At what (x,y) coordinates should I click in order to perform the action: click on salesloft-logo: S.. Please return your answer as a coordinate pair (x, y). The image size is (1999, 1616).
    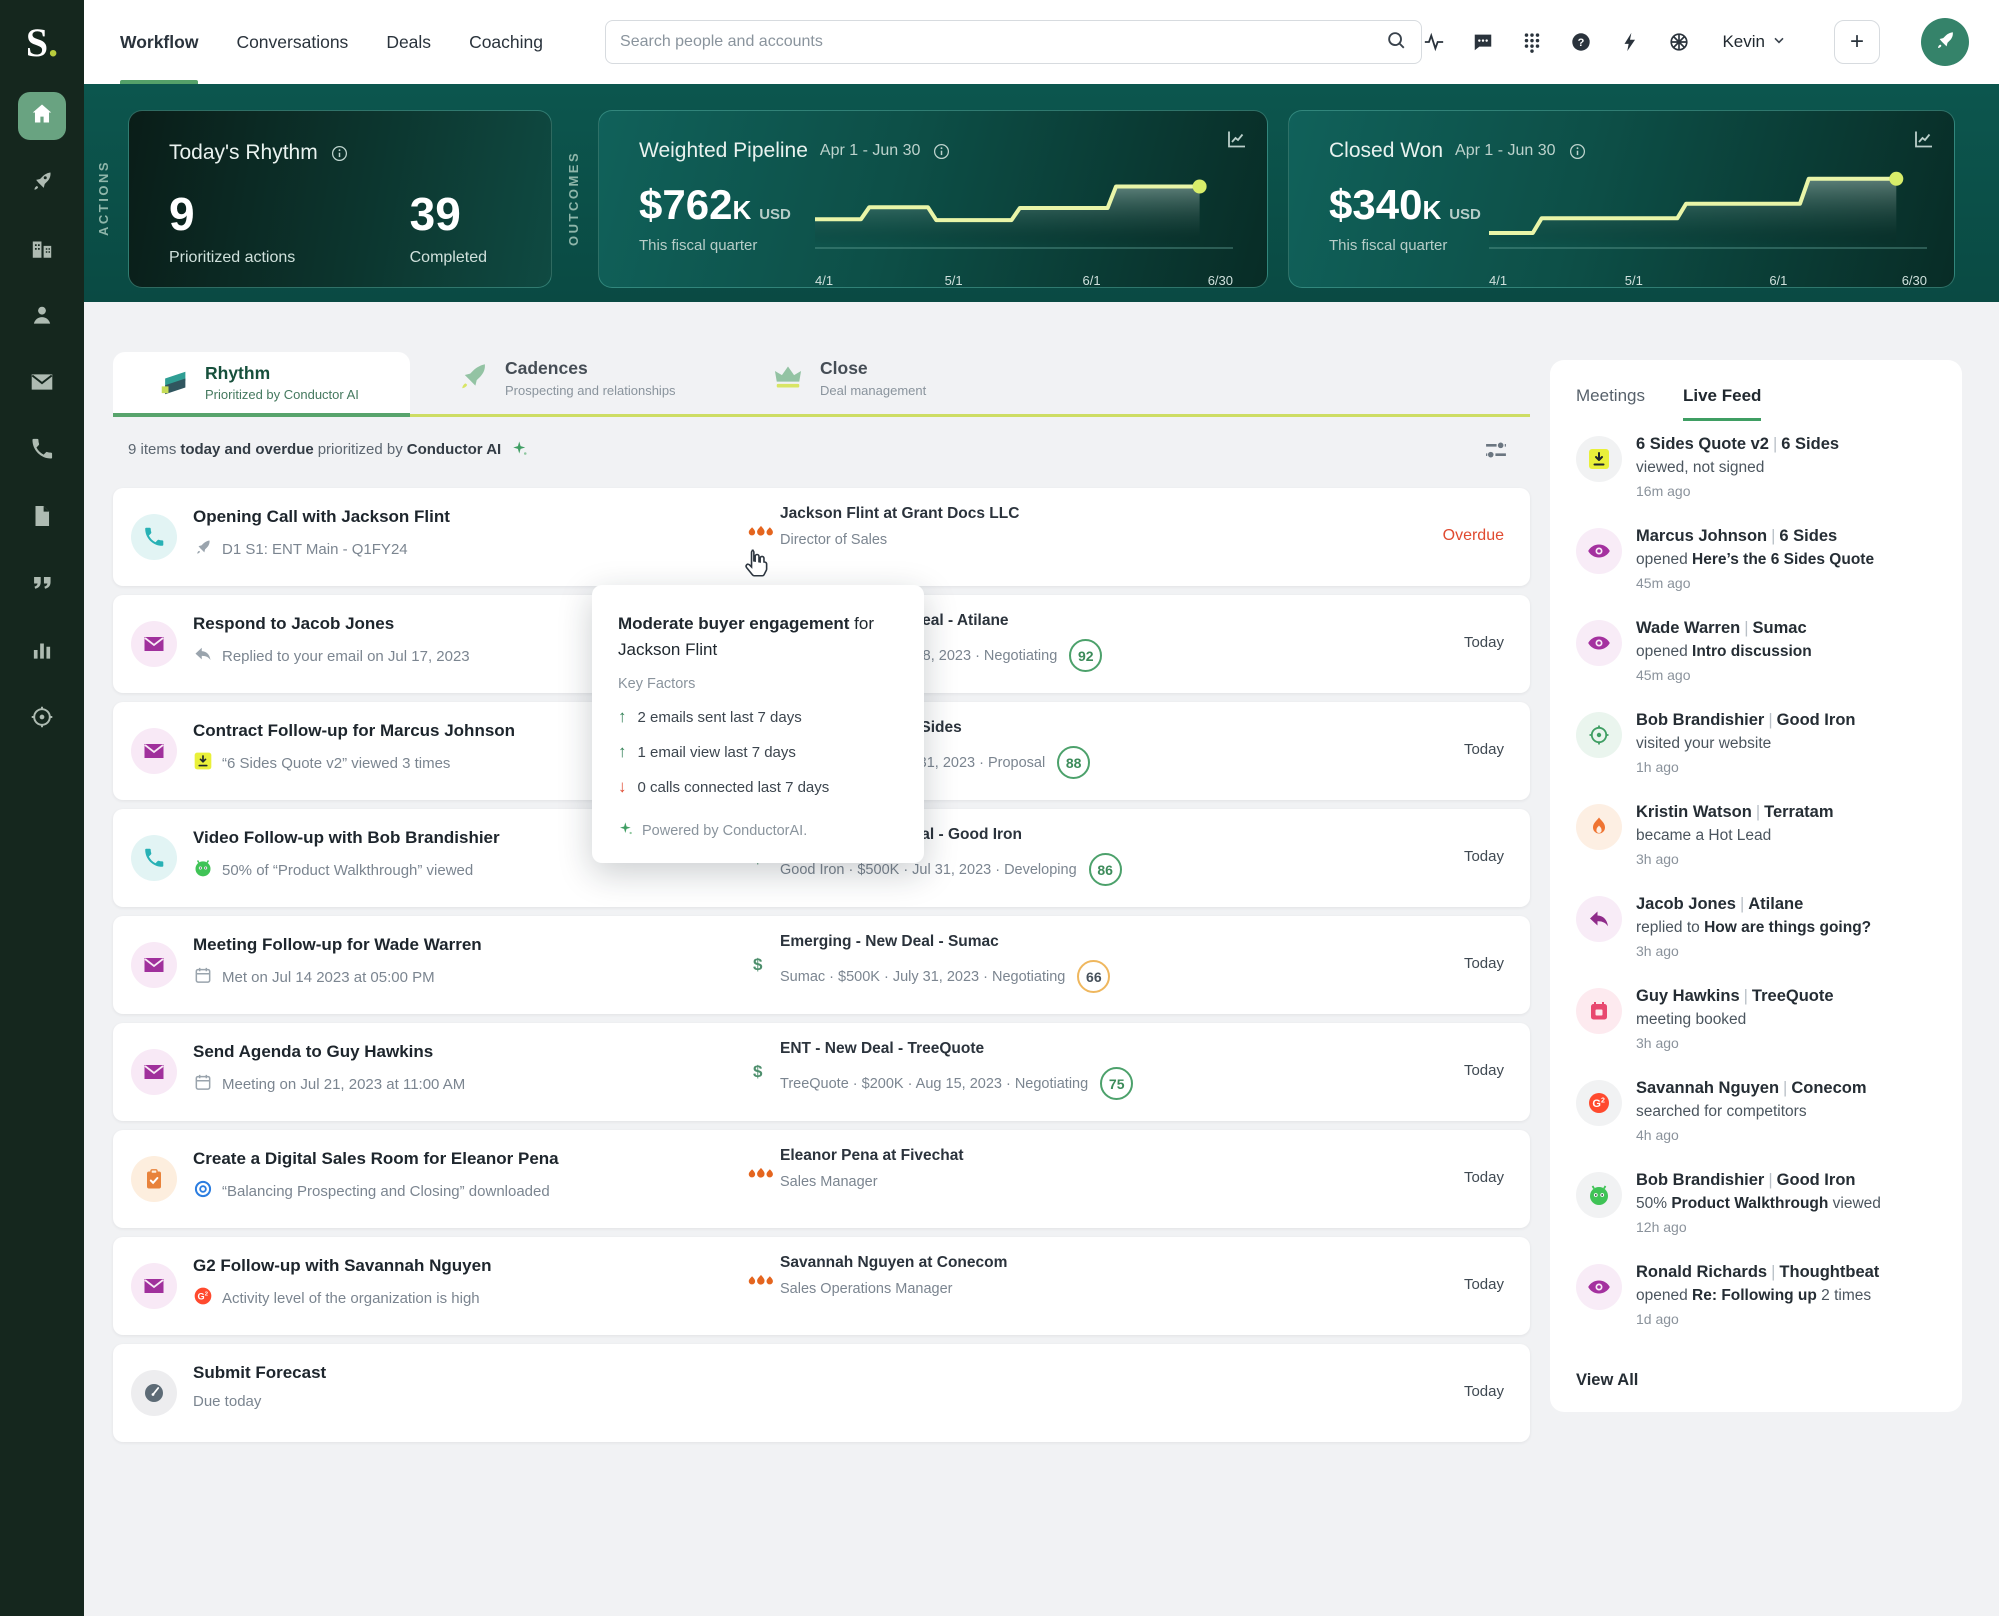
    Looking at the image, I should click on (42, 42).